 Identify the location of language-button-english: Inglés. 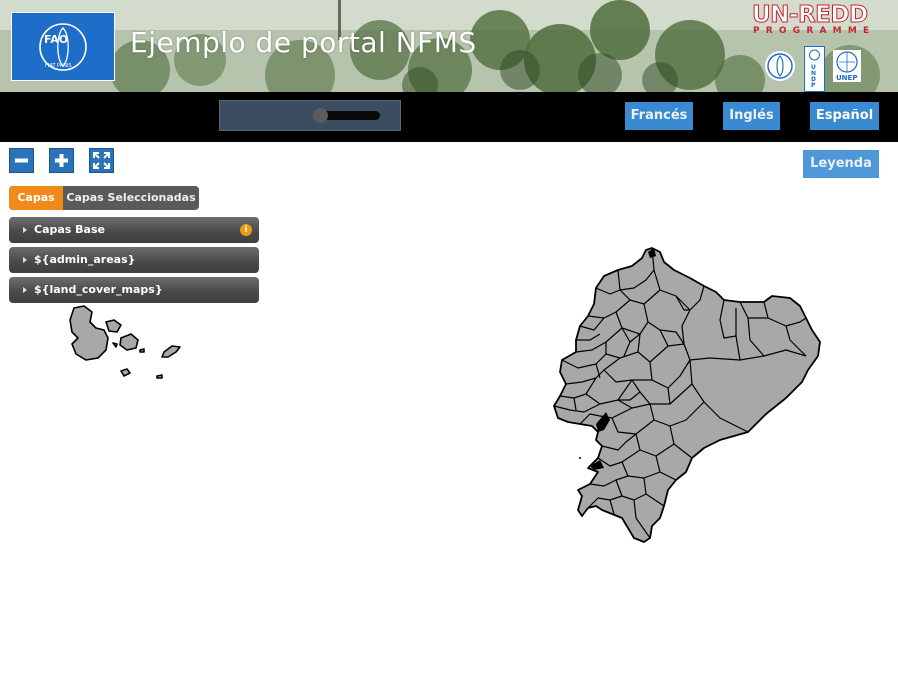
(751, 116).